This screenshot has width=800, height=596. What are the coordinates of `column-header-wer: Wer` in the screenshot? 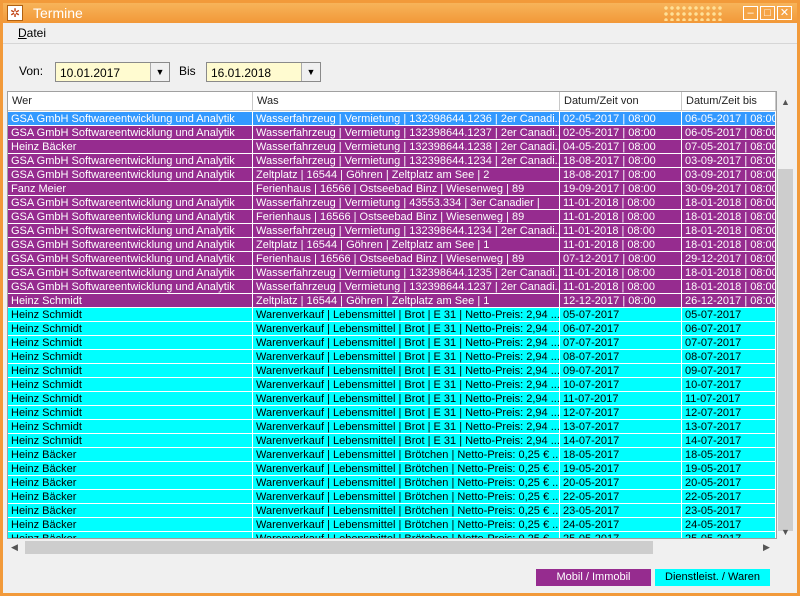 It's located at (130, 101).